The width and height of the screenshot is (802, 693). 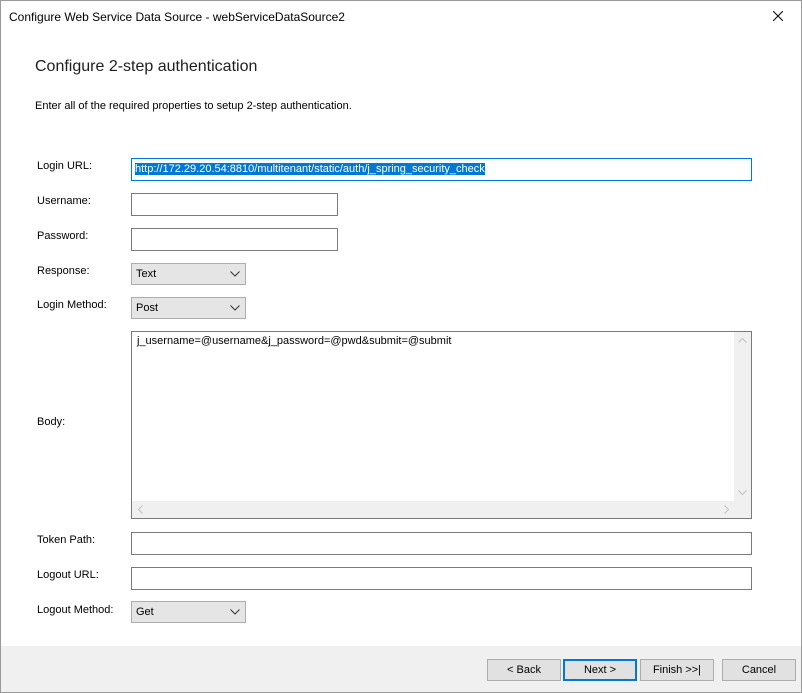 I want to click on response-dropdown: Text, so click(x=188, y=274).